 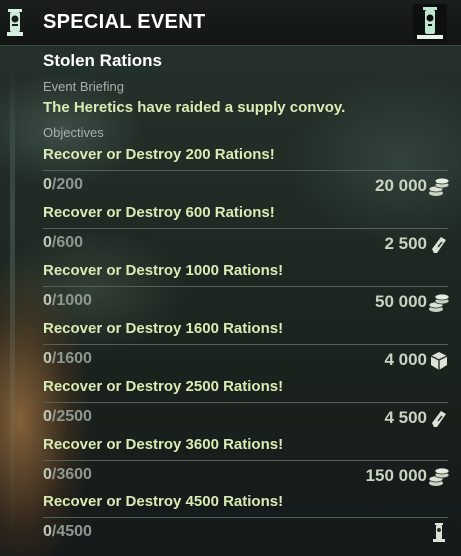 What do you see at coordinates (70, 184) in the screenshot?
I see `progress-total: 200` at bounding box center [70, 184].